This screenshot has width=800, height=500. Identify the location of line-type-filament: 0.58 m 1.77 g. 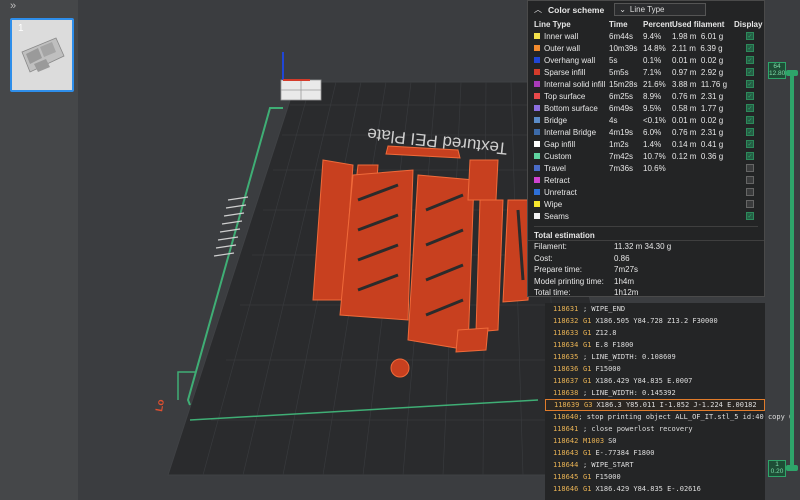
(698, 108).